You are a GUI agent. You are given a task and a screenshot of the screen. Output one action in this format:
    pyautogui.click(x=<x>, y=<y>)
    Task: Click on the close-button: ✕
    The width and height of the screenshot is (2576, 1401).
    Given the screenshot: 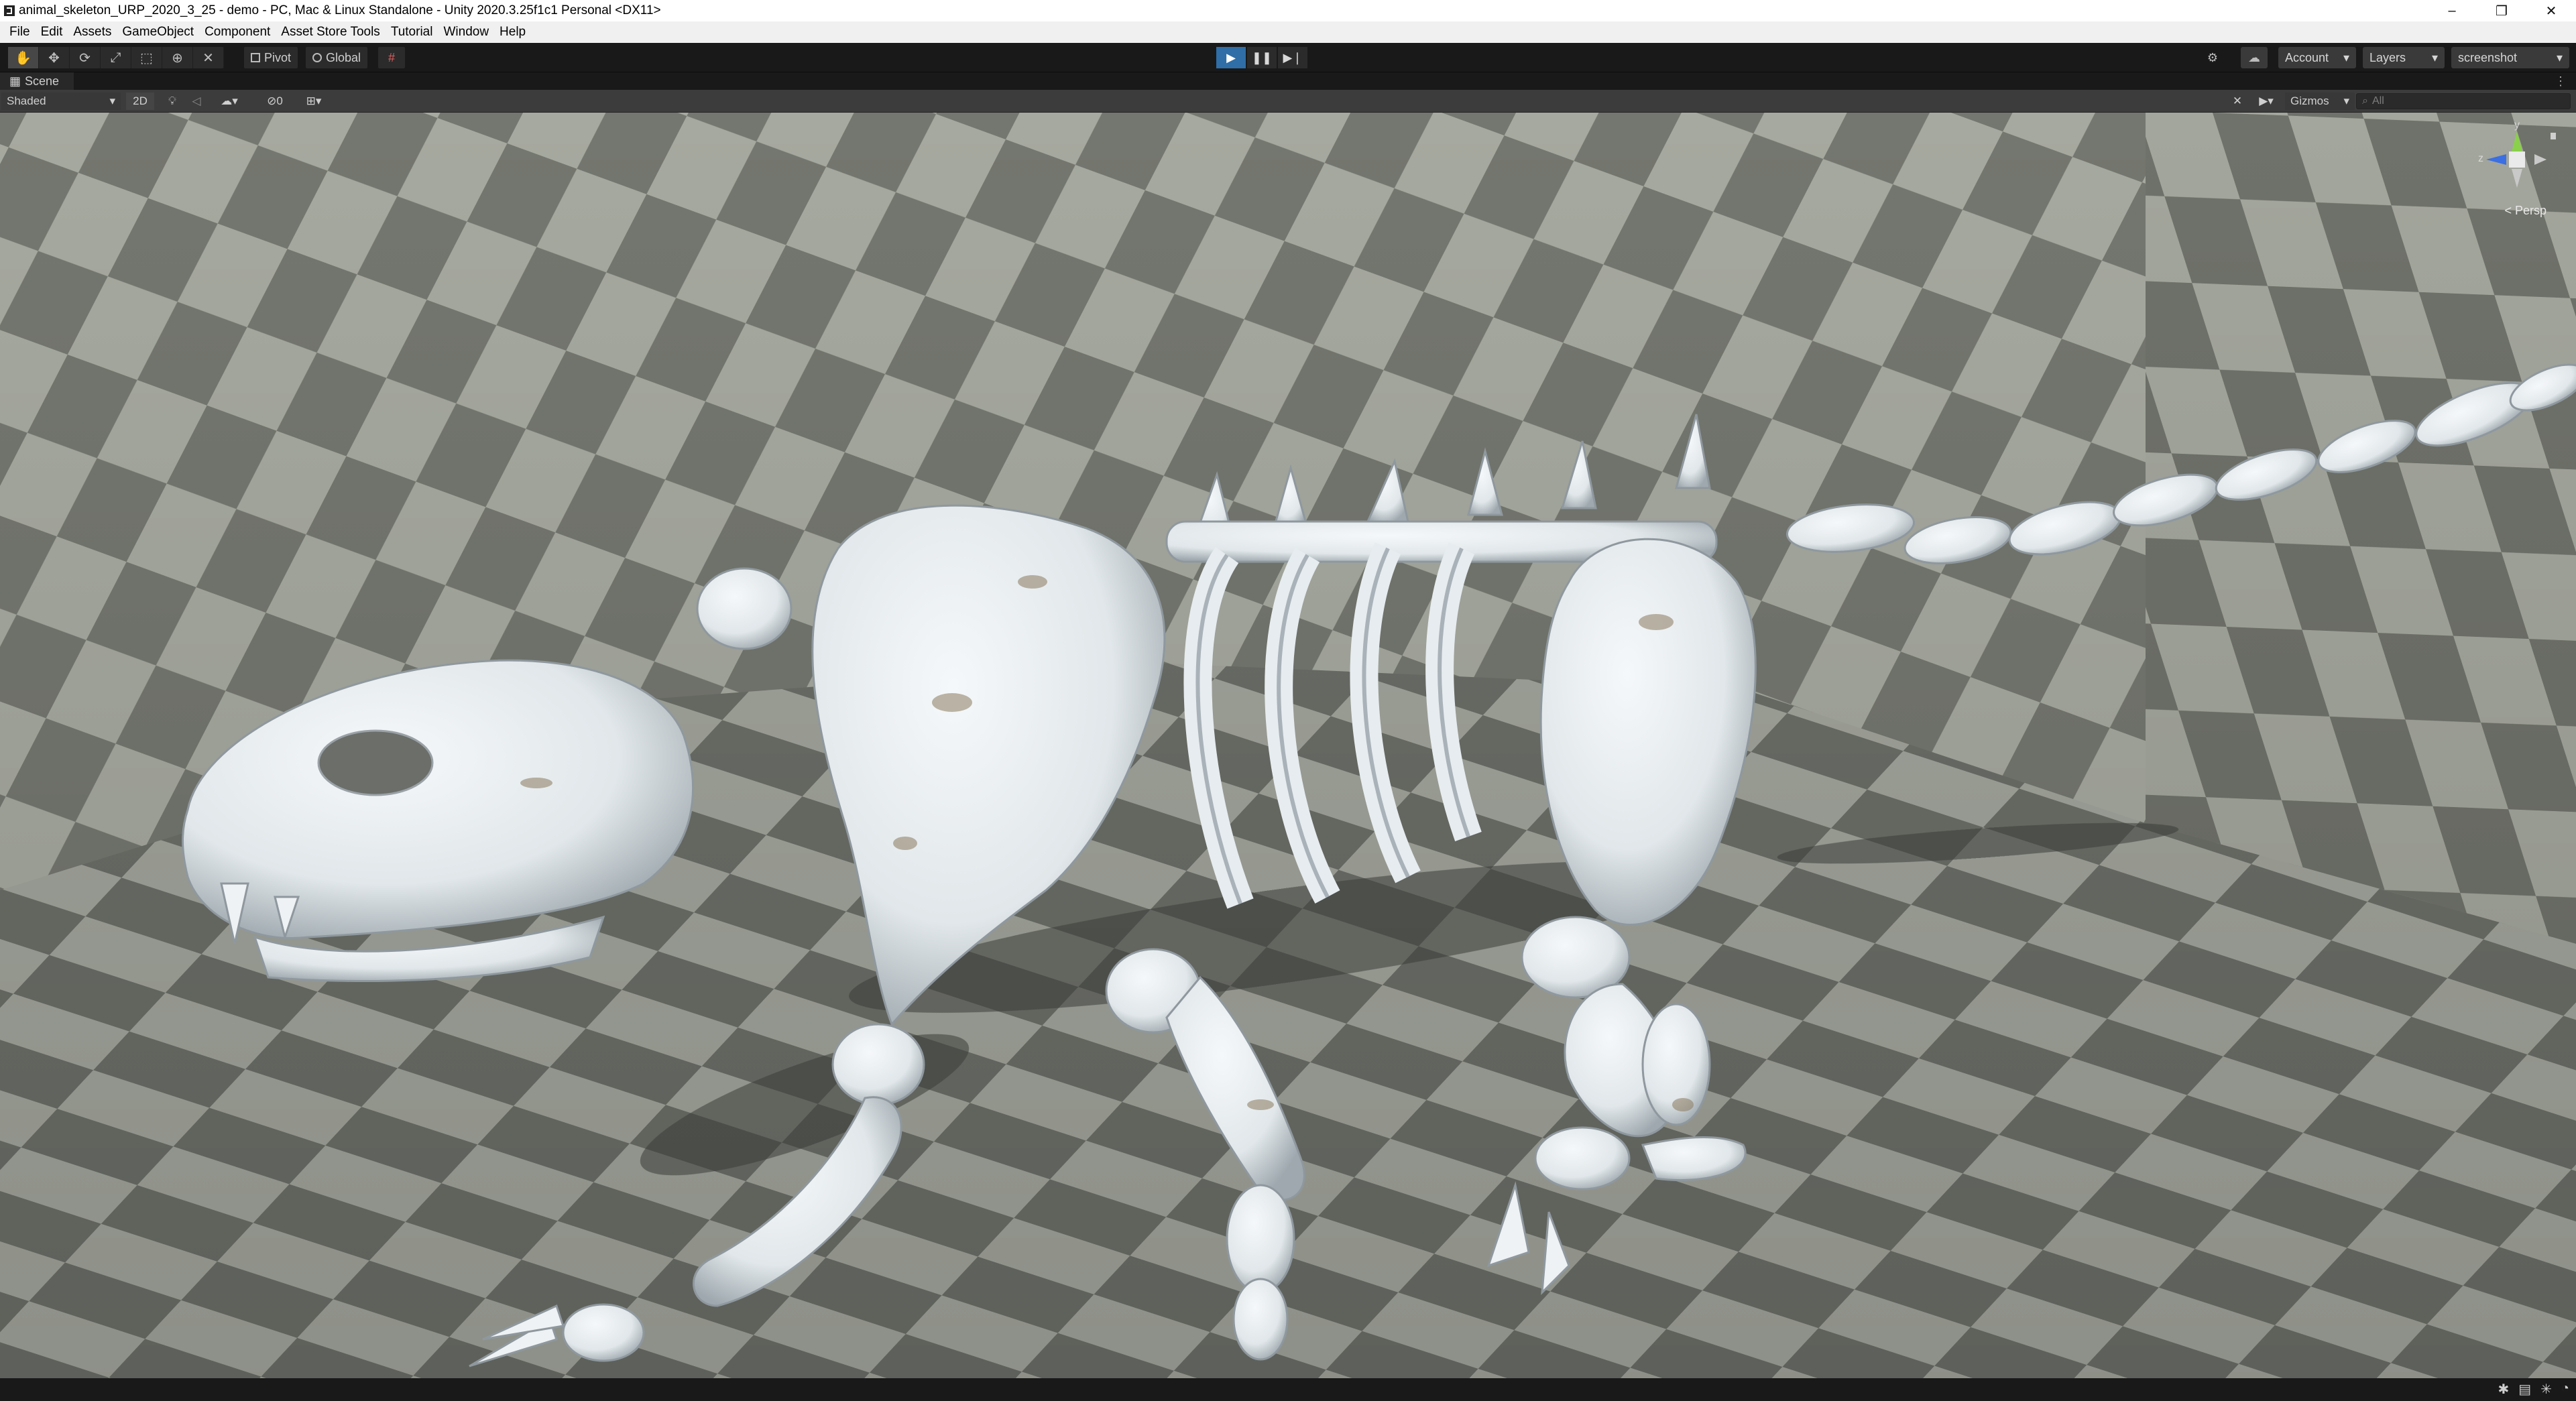 What is the action you would take?
    pyautogui.click(x=2551, y=11)
    